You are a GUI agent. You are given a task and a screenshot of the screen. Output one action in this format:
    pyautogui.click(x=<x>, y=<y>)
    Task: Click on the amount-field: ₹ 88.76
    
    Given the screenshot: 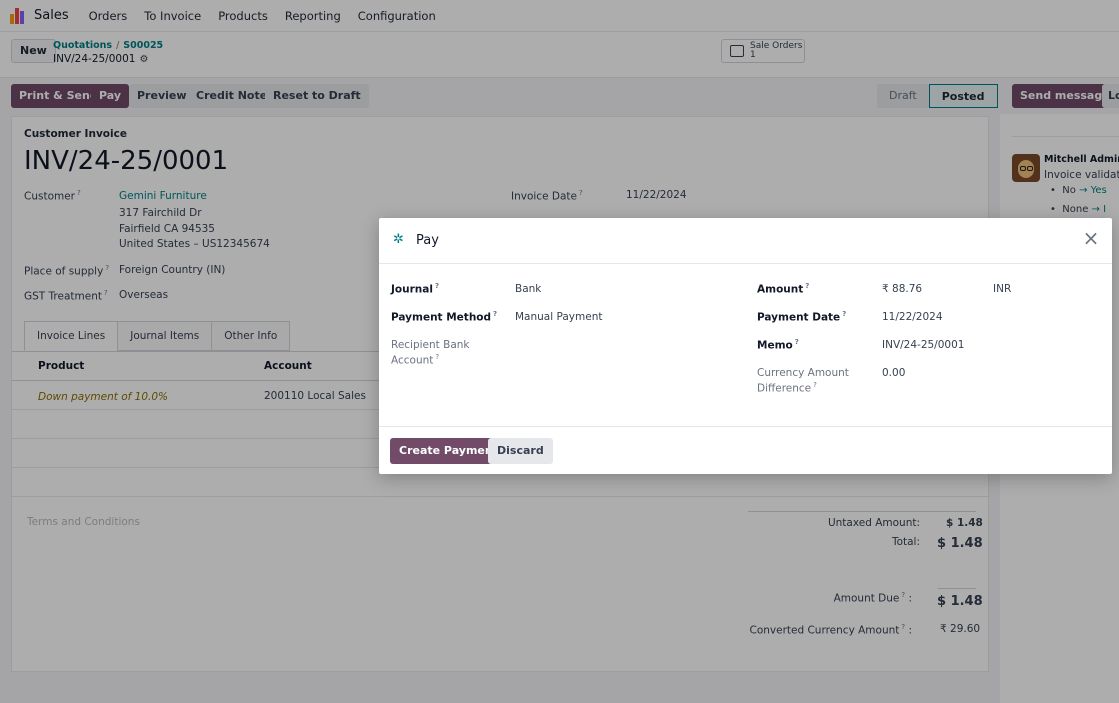 What is the action you would take?
    pyautogui.click(x=902, y=289)
    